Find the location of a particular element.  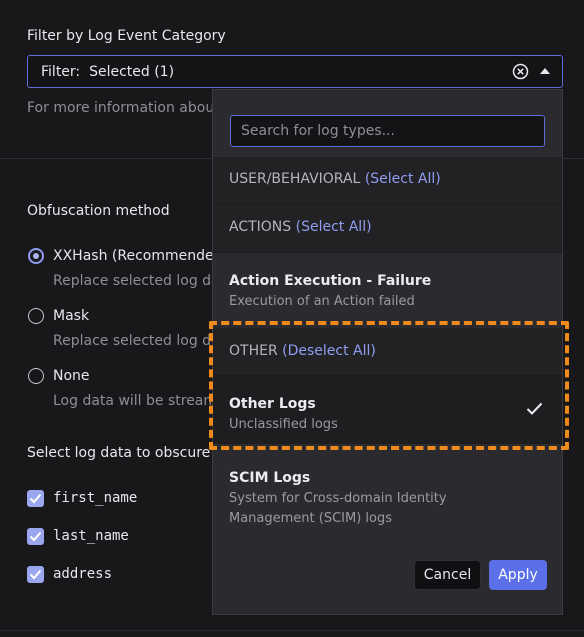

caret-up-icon is located at coordinates (545, 71).